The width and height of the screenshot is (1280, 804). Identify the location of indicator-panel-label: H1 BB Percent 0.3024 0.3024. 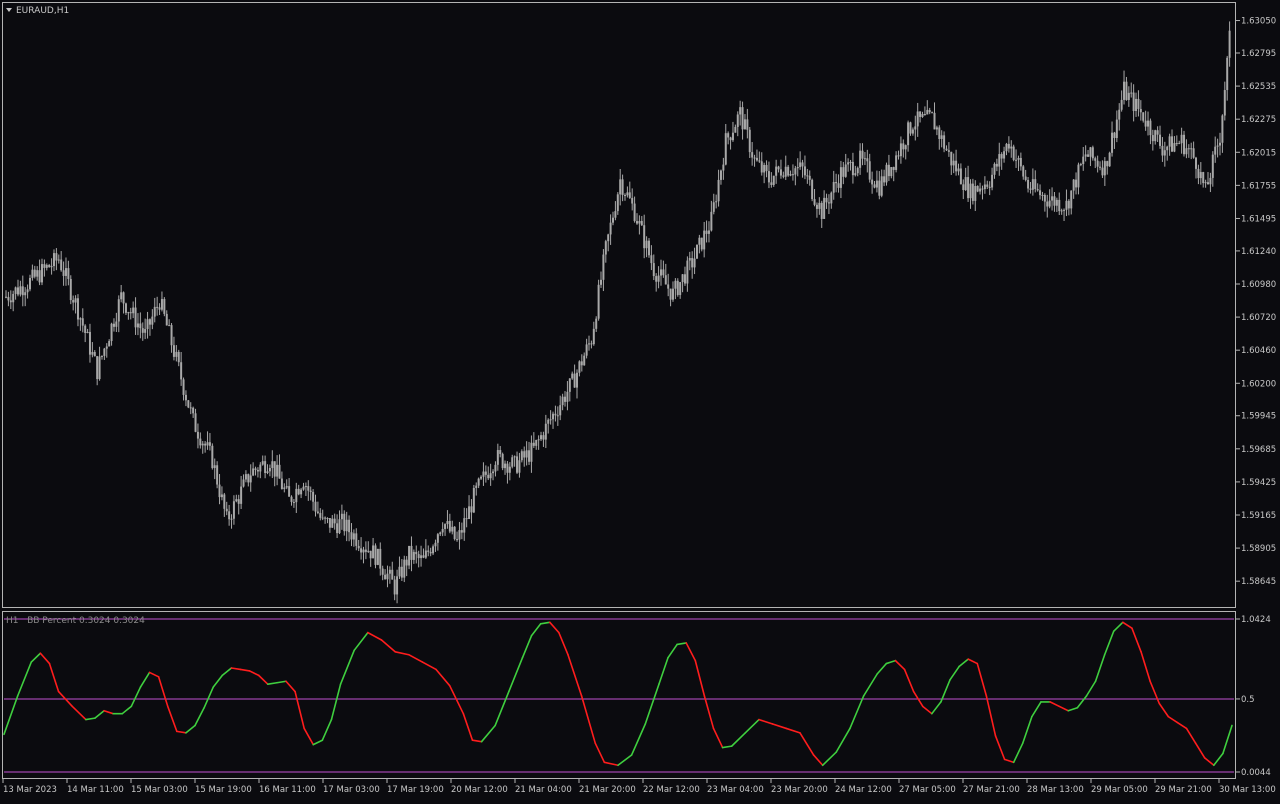
(75, 621).